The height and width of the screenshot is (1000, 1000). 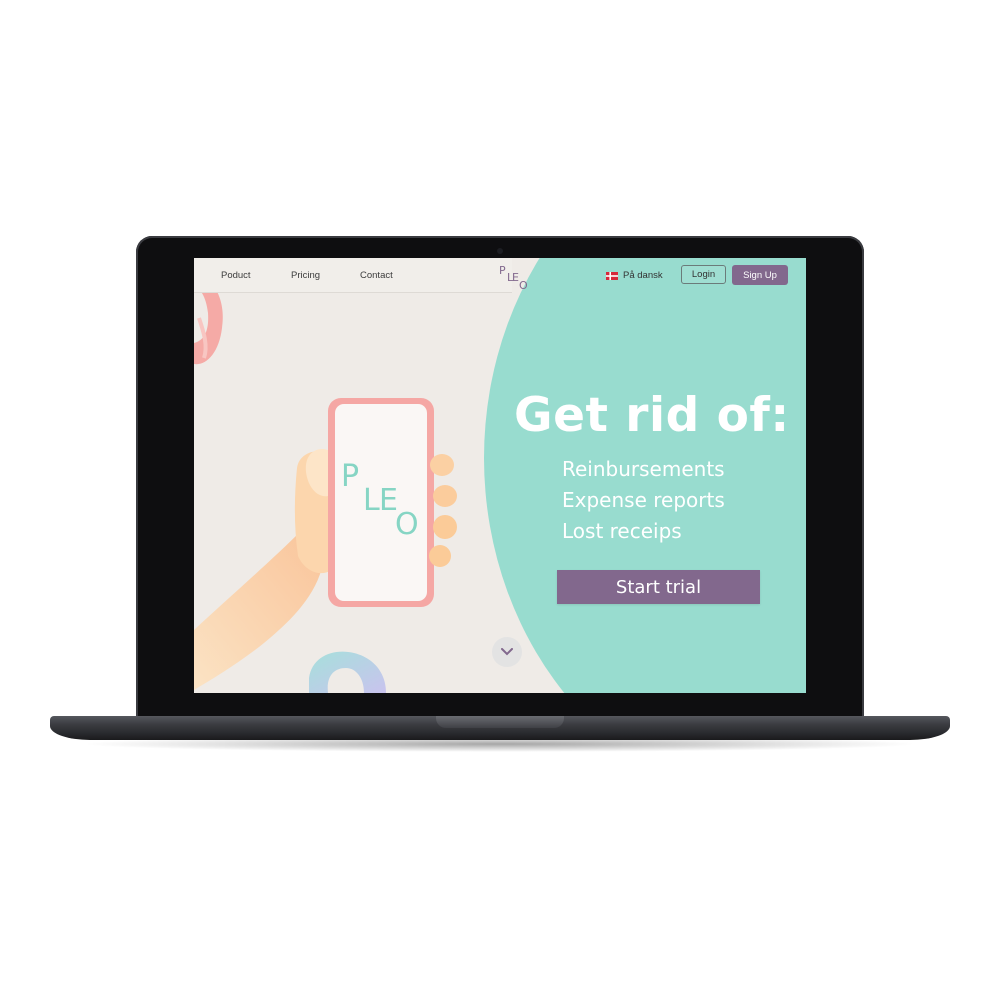 What do you see at coordinates (347, 672) in the screenshot?
I see `teal-ring-decoration` at bounding box center [347, 672].